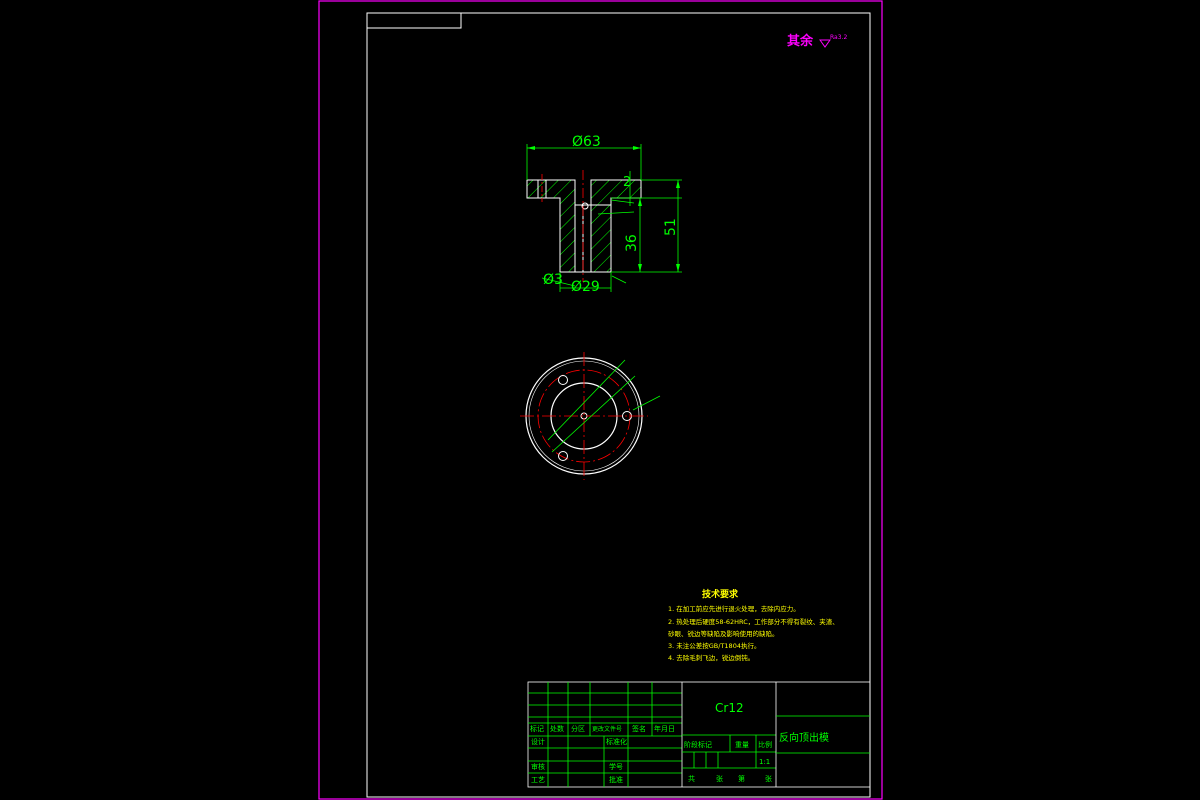  Describe the element at coordinates (585, 287) in the screenshot. I see `dim-bore-diameter: Ø29` at that location.